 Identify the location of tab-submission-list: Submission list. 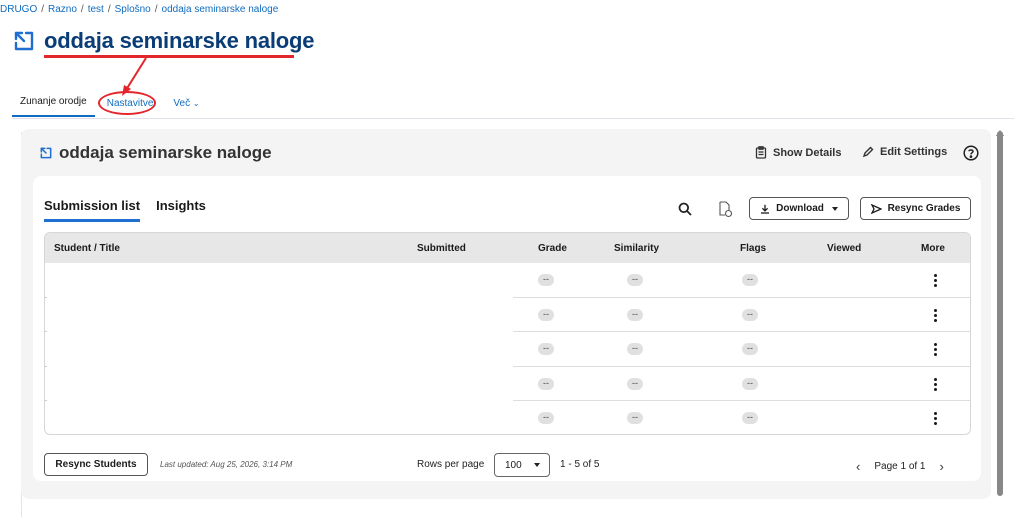
(92, 210).